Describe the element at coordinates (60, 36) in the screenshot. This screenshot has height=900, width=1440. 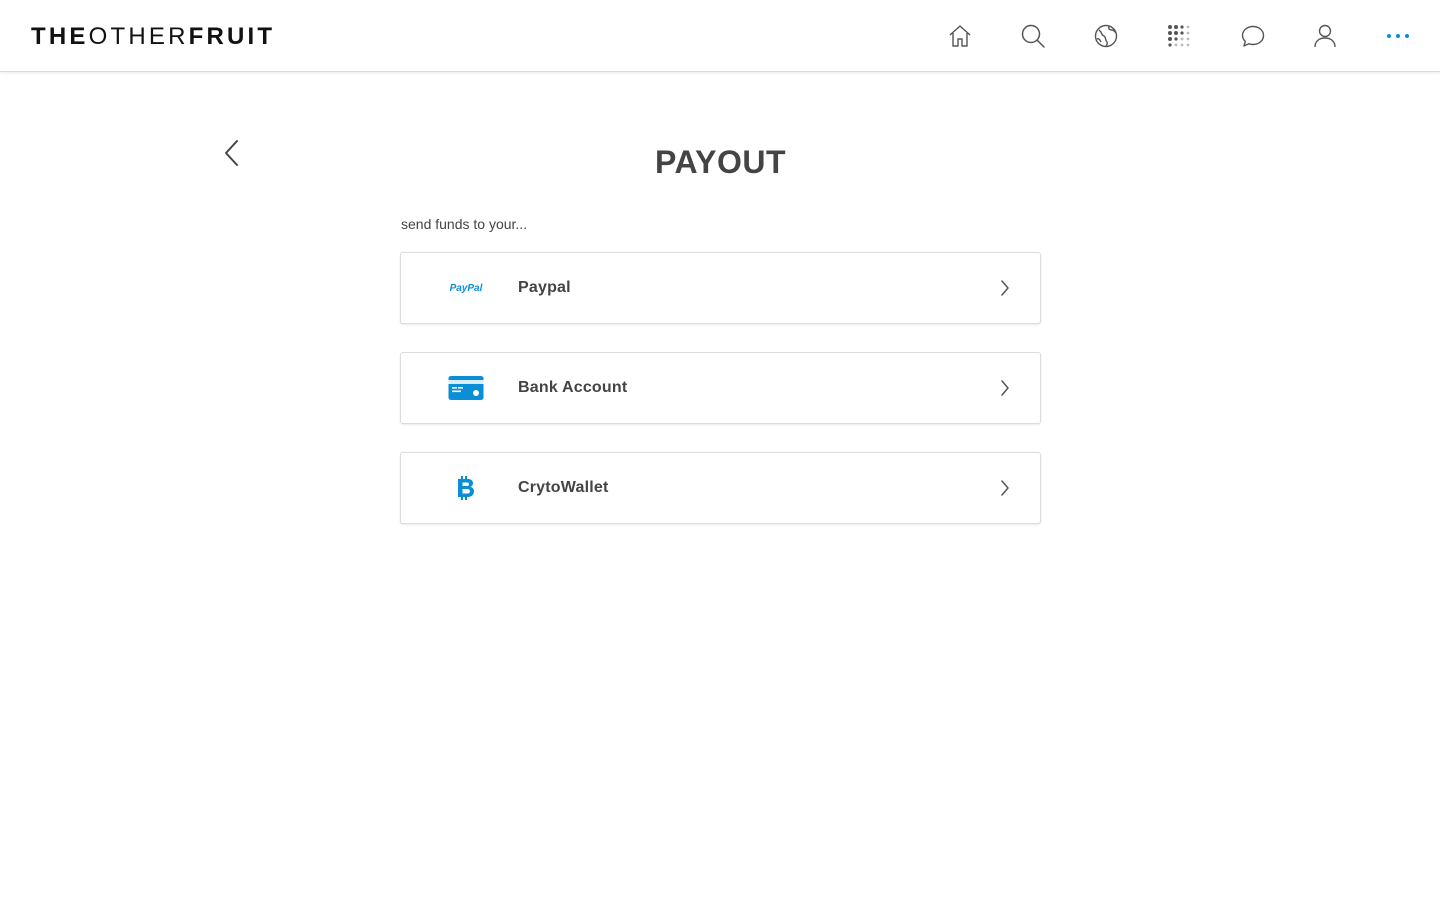
I see `logo-part-the: THE` at that location.